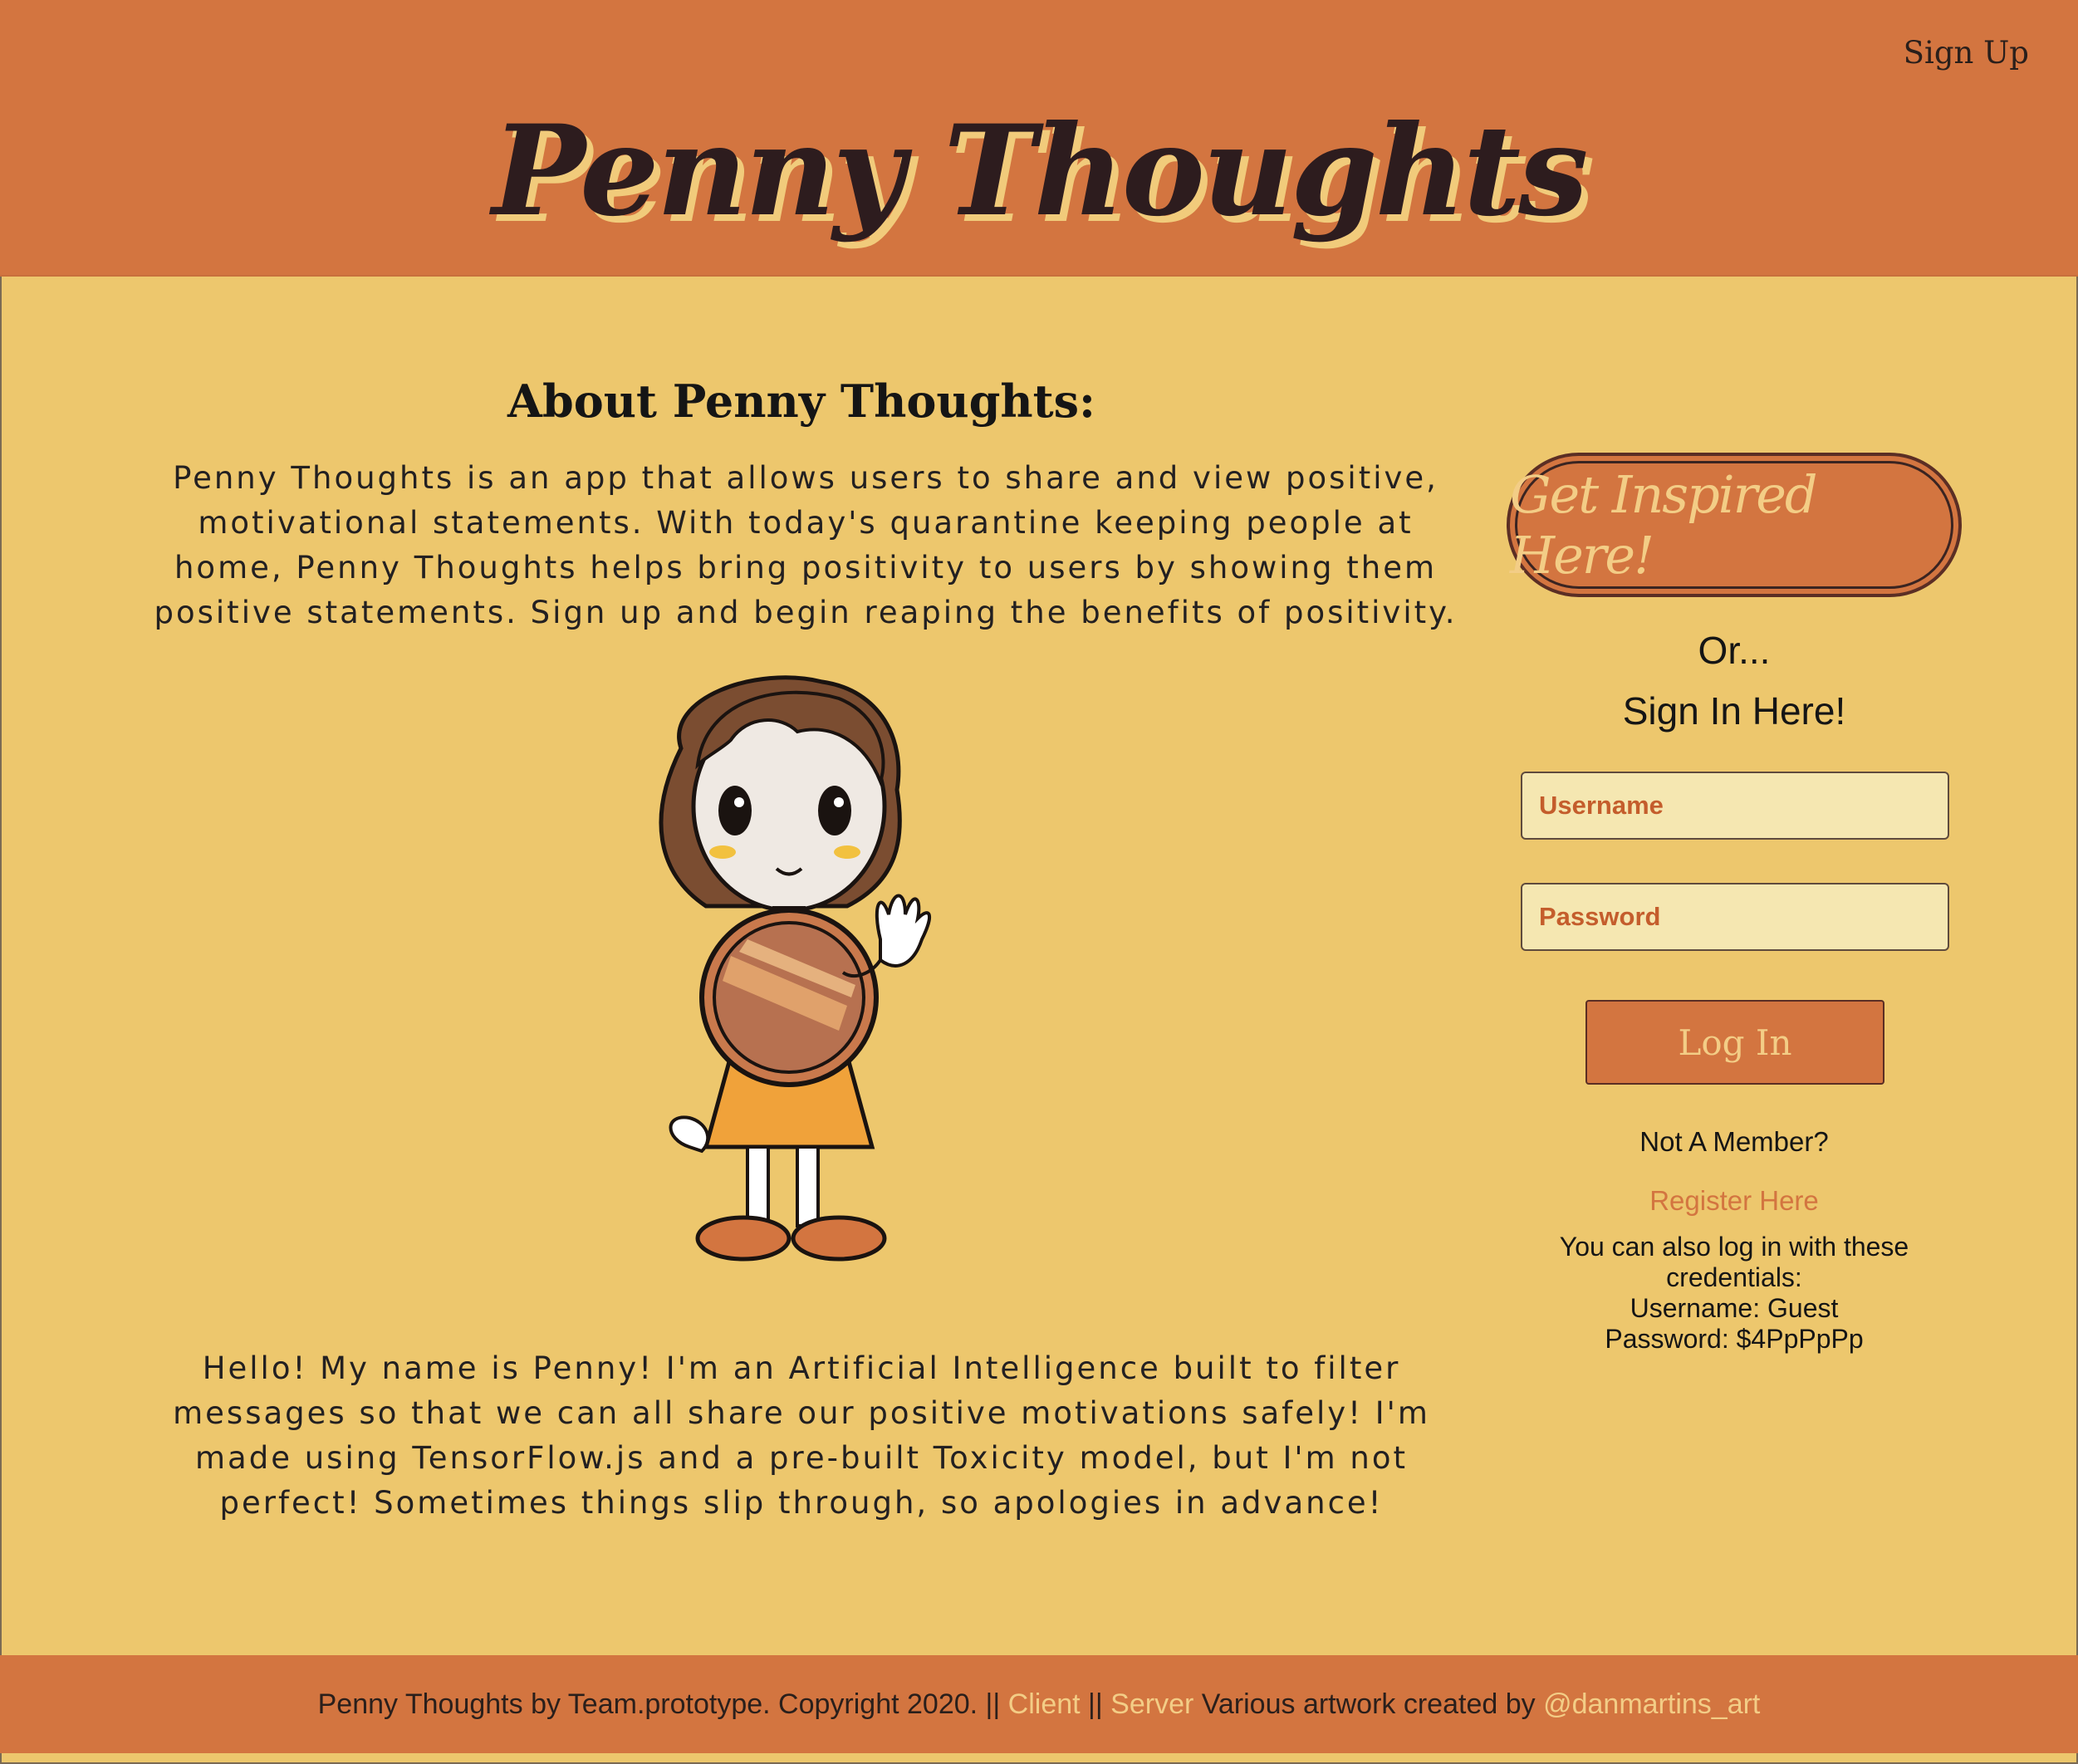 The height and width of the screenshot is (1764, 2078). What do you see at coordinates (1734, 1042) in the screenshot?
I see `login-button: Log In` at bounding box center [1734, 1042].